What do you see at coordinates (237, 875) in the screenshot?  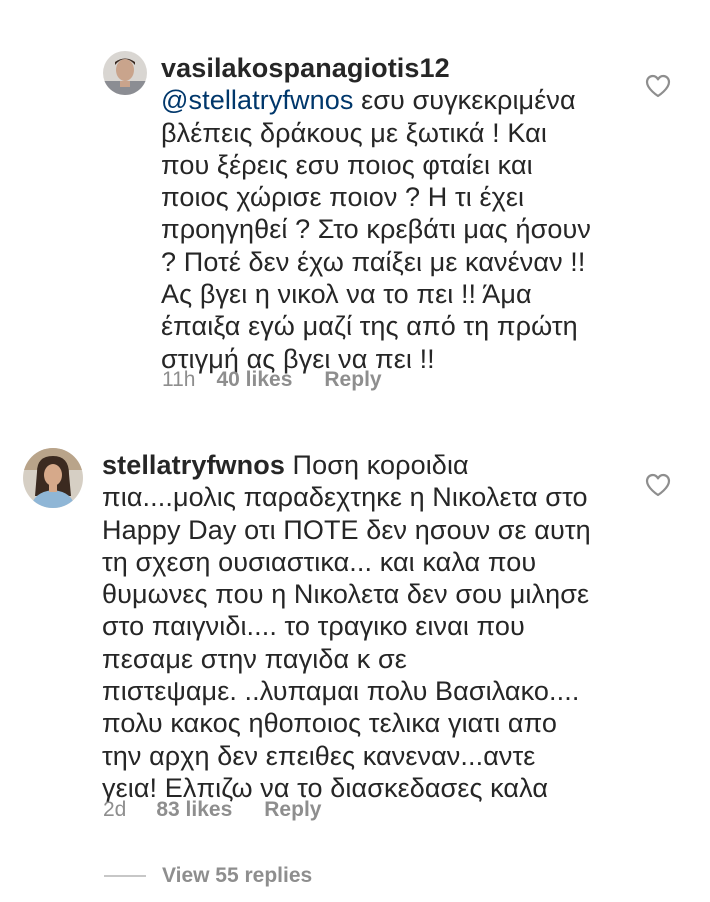 I see `view-replies-label: View 55 replies` at bounding box center [237, 875].